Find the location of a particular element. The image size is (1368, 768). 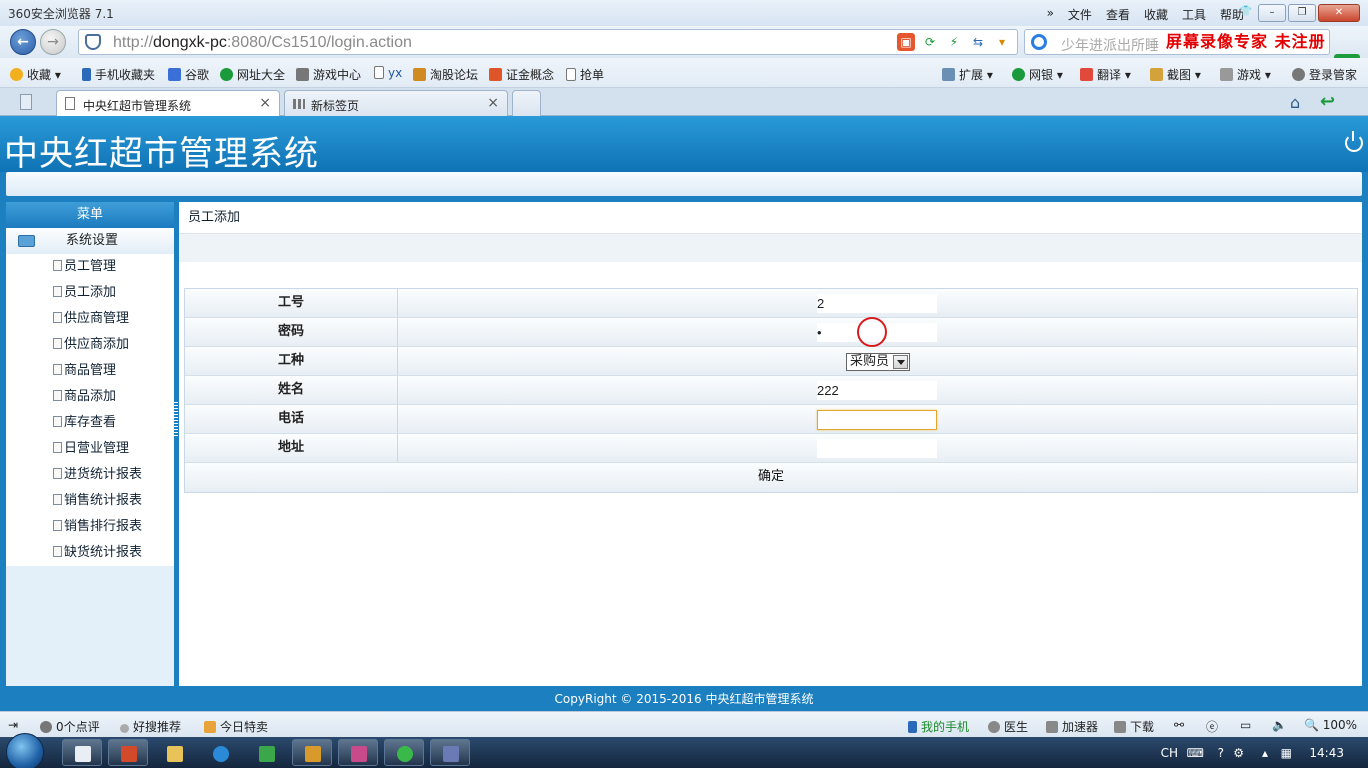

browser-menu: » 文件 查看 收藏 工具 帮助 is located at coordinates (1145, 14).